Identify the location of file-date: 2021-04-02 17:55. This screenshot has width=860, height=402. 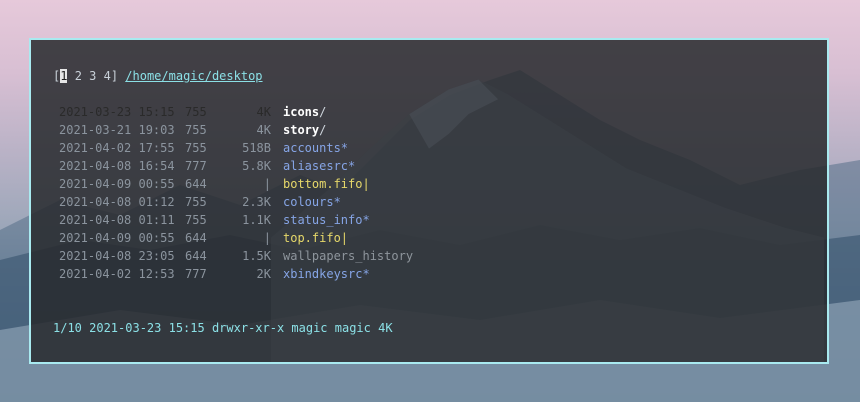
(117, 148).